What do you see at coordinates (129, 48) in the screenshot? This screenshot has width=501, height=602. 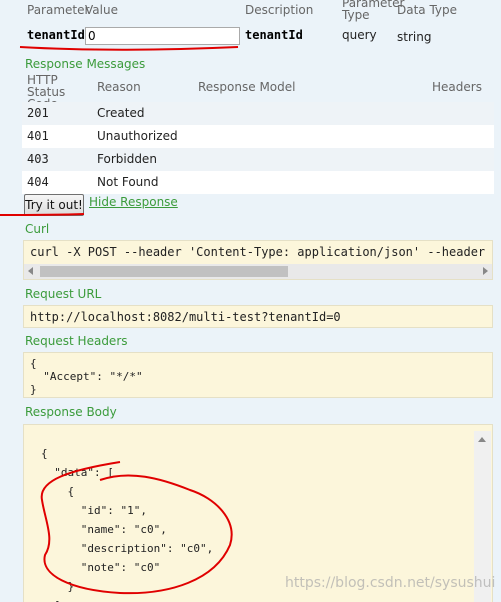 I see `underline-tenantid-annotation` at bounding box center [129, 48].